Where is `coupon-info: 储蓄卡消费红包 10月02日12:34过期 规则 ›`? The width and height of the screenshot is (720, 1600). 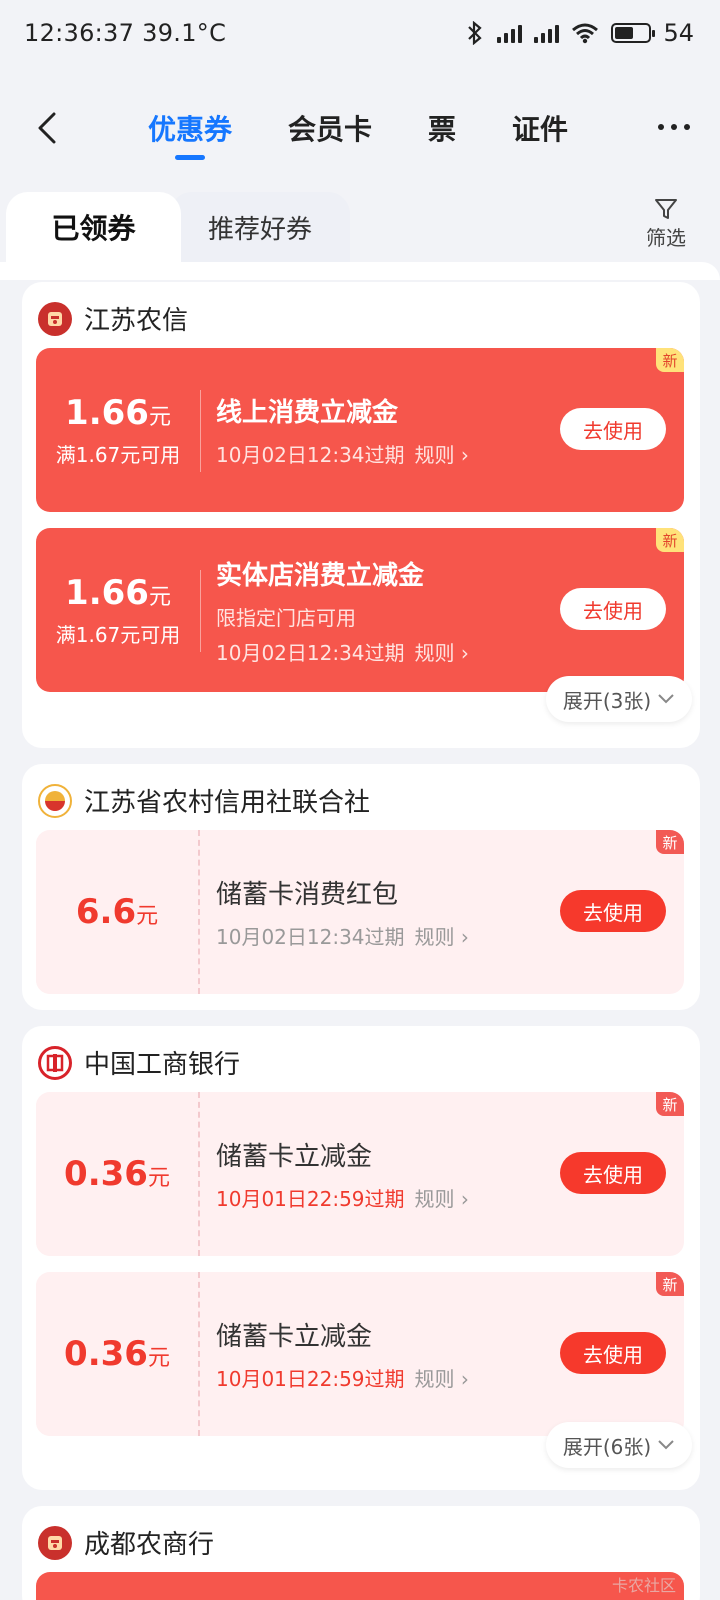
coupon-info: 储蓄卡消费红包 10月02日12:34过期 规则 › is located at coordinates (342, 912).